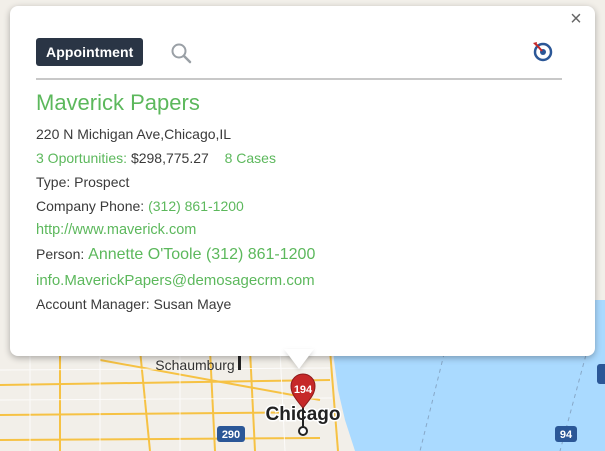 The height and width of the screenshot is (451, 605). Describe the element at coordinates (239, 362) in the screenshot. I see `small-marker` at that location.